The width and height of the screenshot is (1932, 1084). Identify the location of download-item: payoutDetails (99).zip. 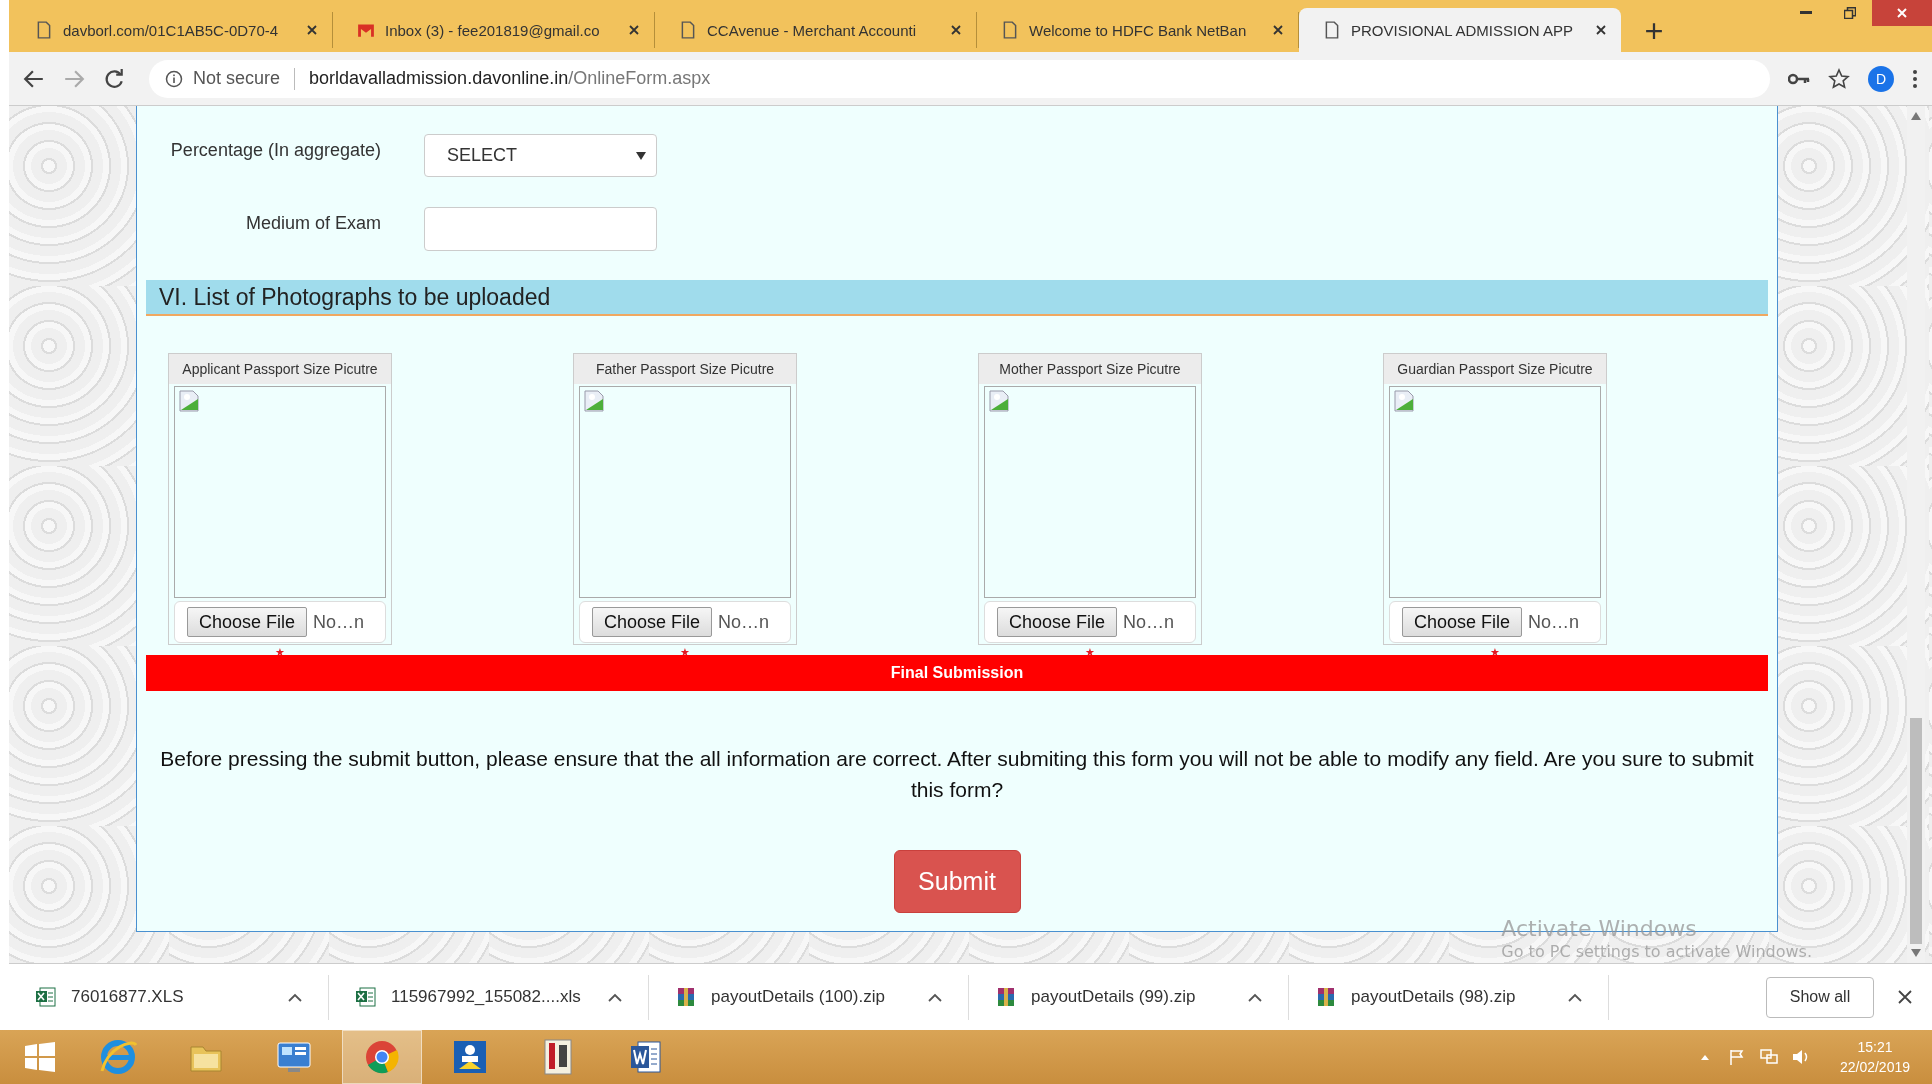
(1129, 997).